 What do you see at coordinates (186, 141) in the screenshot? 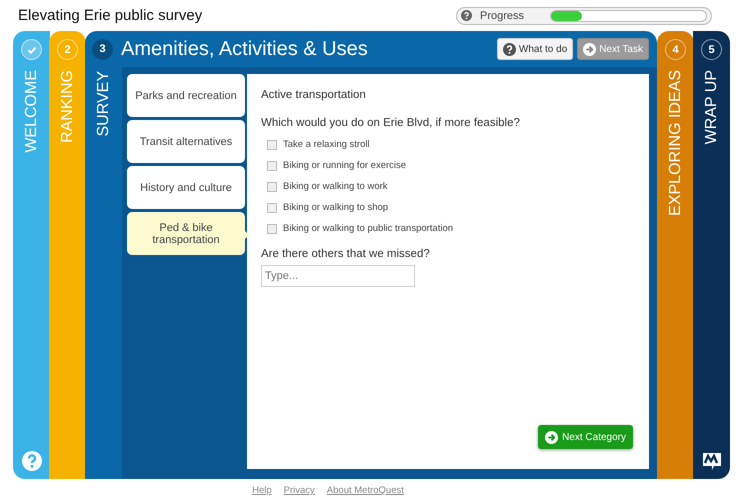
I see `category-tab: Transit alternatives` at bounding box center [186, 141].